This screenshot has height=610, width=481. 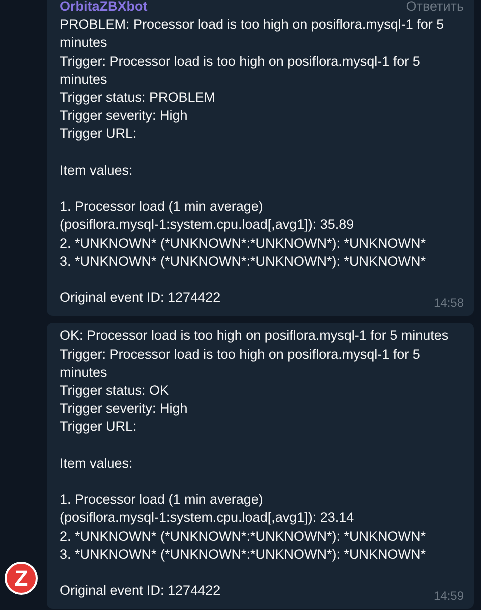 I want to click on avatar: Z, so click(x=21, y=578).